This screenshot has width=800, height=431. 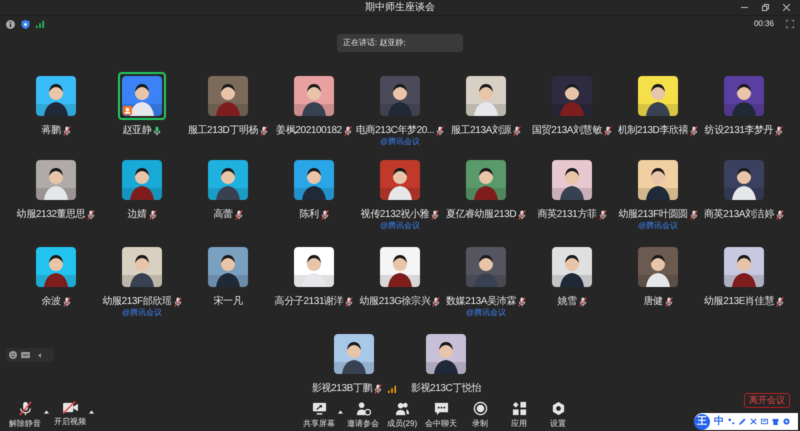 What do you see at coordinates (742, 421) in the screenshot?
I see `pen-icon` at bounding box center [742, 421].